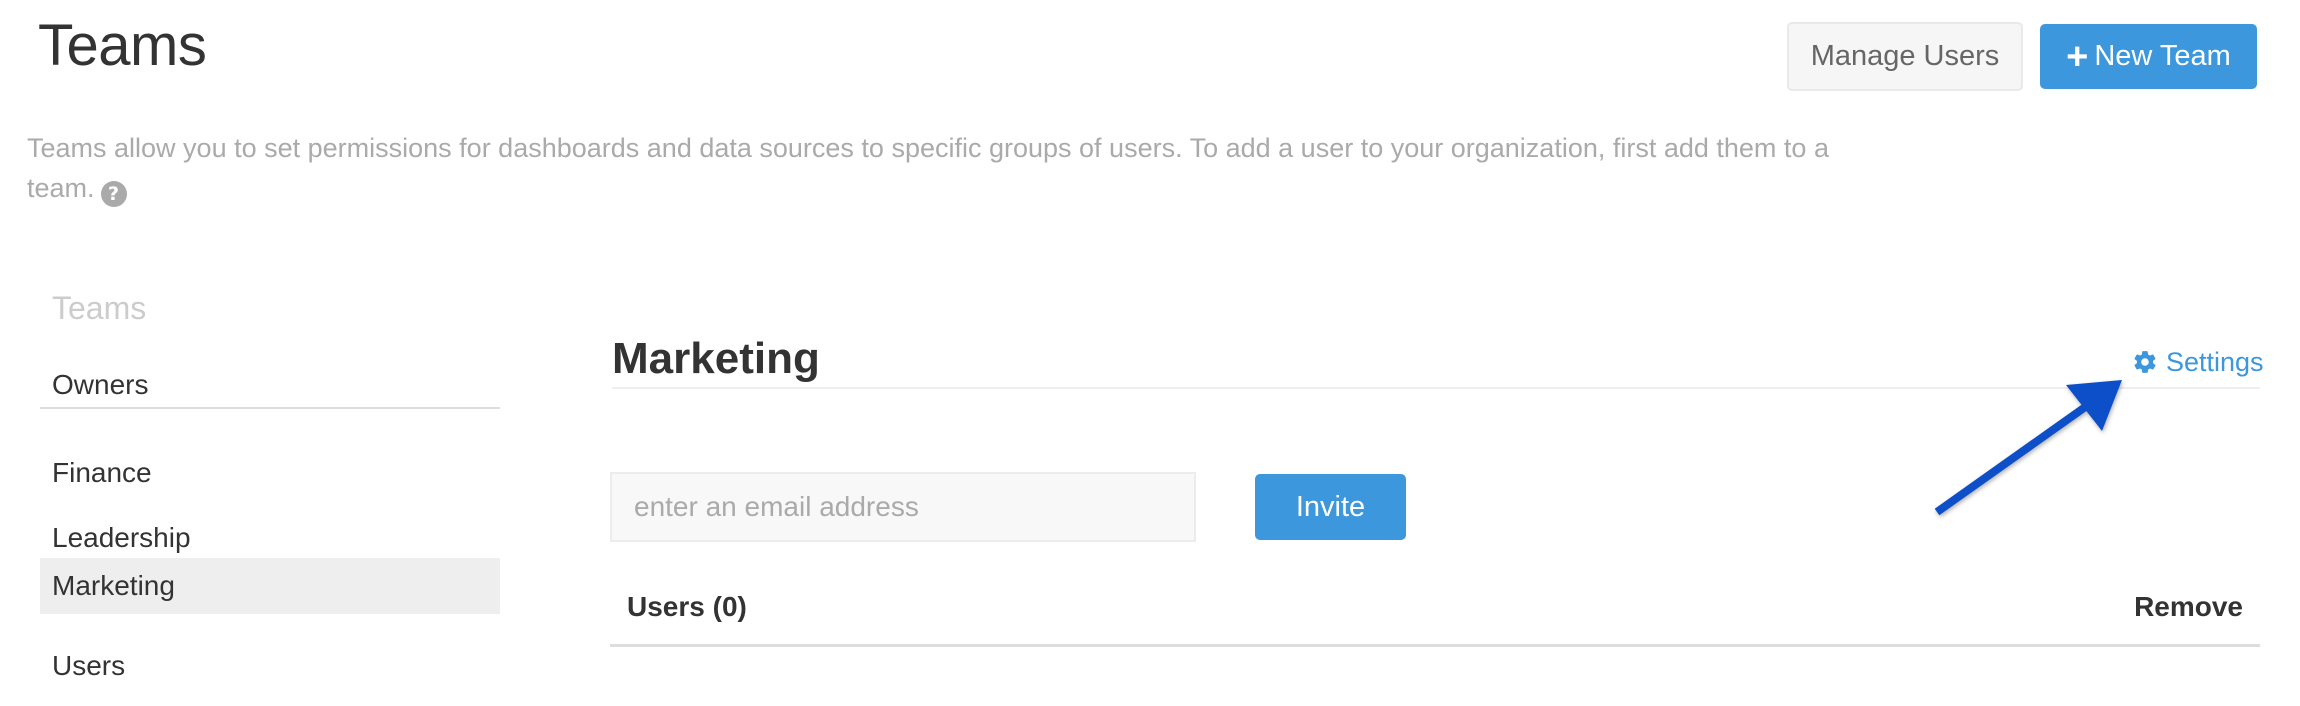  What do you see at coordinates (270, 666) in the screenshot?
I see `sidebar-item-users: Users` at bounding box center [270, 666].